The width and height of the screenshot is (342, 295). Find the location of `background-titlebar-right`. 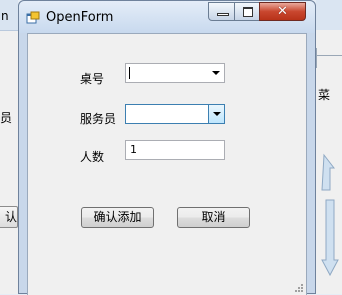

background-titlebar-right is located at coordinates (329, 15).